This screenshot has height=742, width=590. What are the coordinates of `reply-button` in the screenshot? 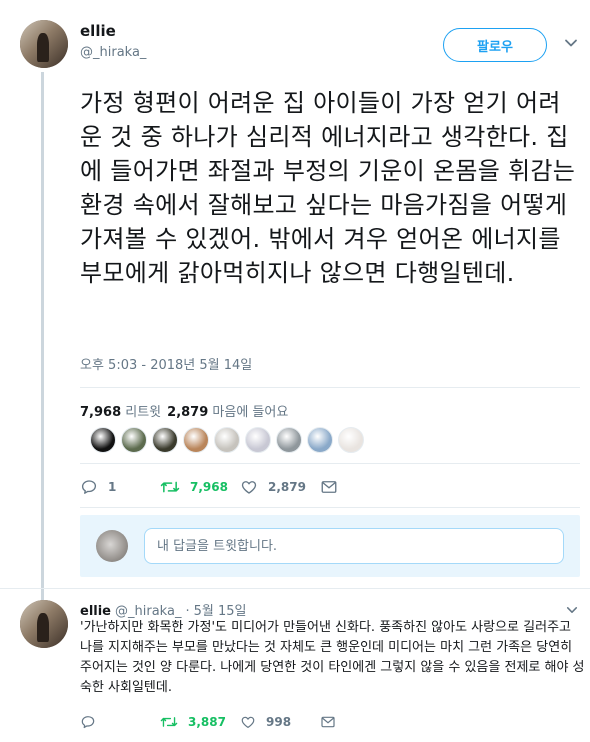 It's located at (88, 722).